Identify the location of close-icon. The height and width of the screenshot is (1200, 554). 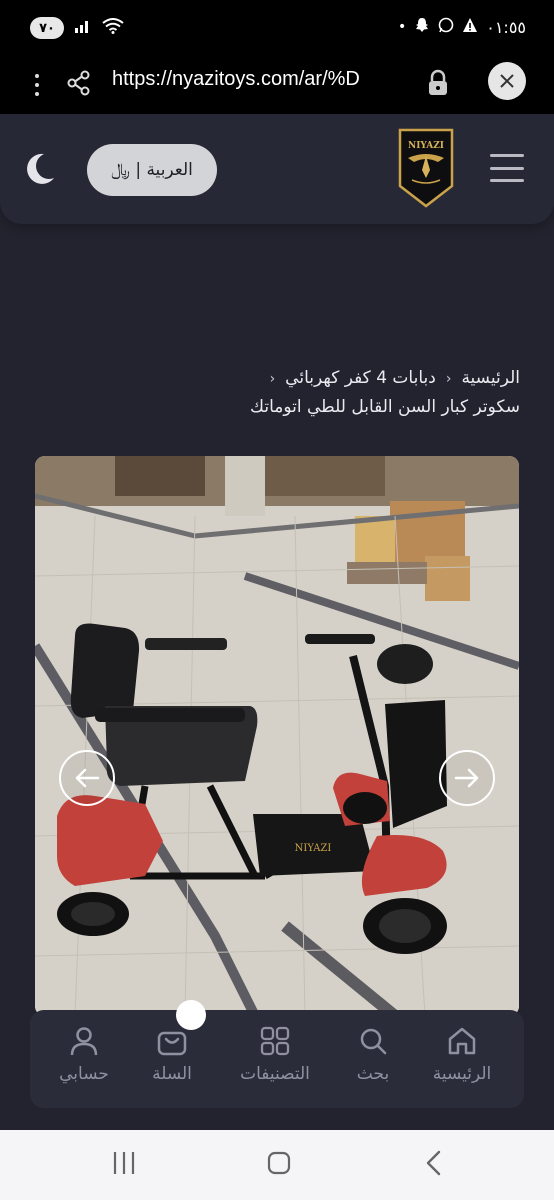
(507, 81).